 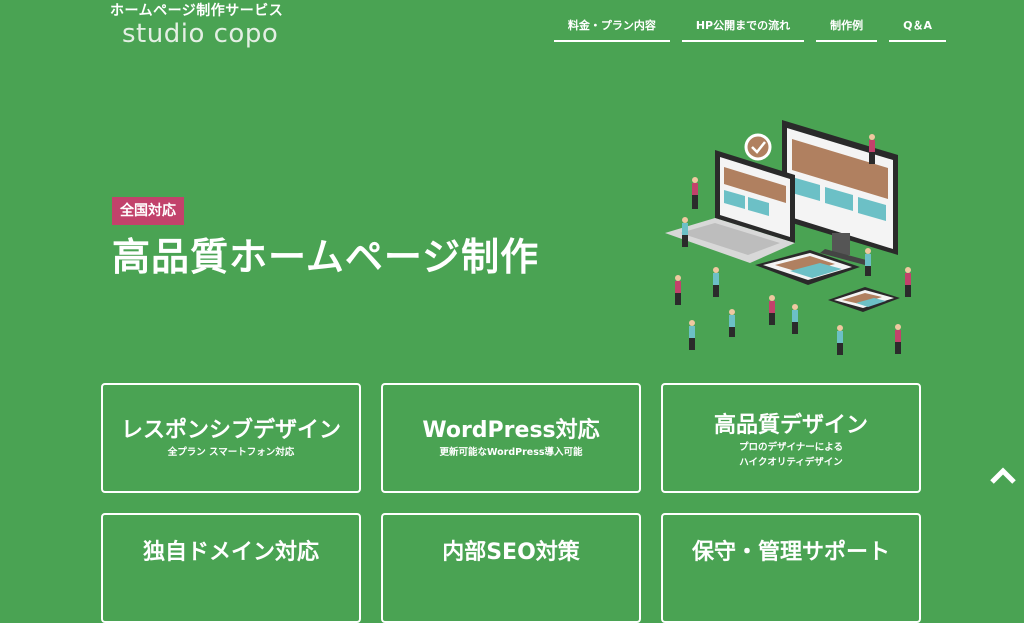 I want to click on logo-brand-name: studio copo, so click(x=200, y=34).